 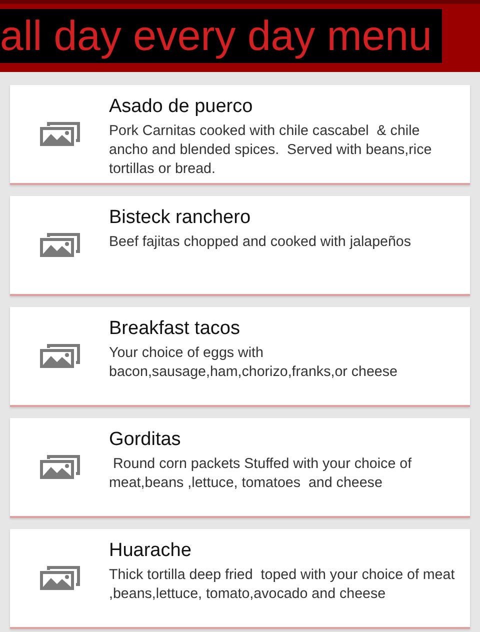 I want to click on item-name: Huarache, so click(x=150, y=551).